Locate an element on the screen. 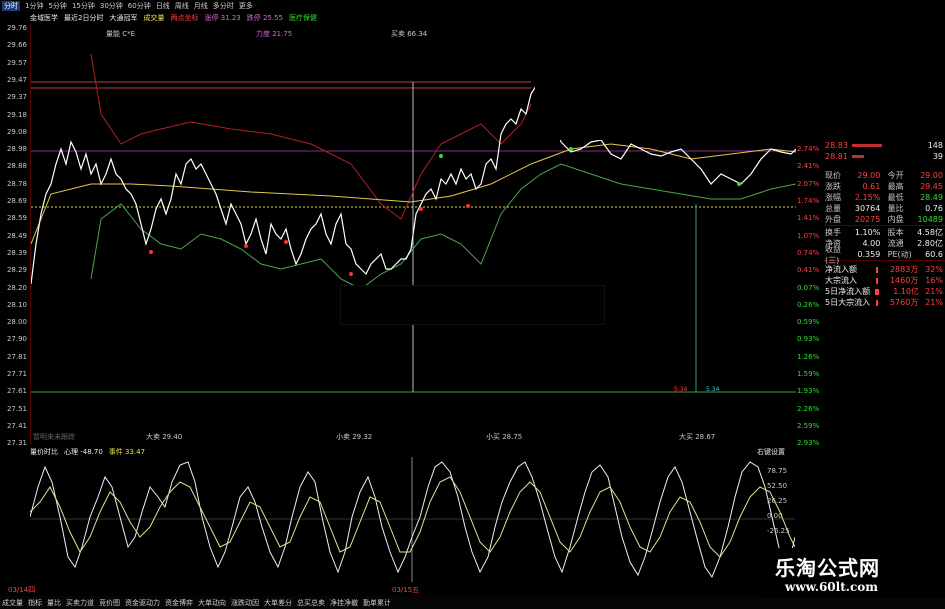 This screenshot has width=945, height=609. quote-label: 换手 is located at coordinates (833, 232).